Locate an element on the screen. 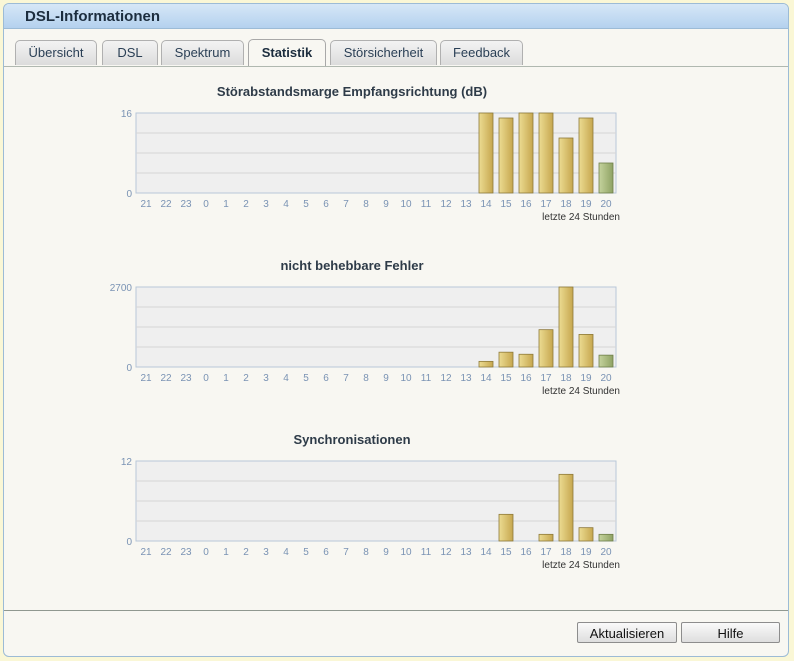 This screenshot has width=794, height=661. title-bar: DSL-Informationen is located at coordinates (396, 16).